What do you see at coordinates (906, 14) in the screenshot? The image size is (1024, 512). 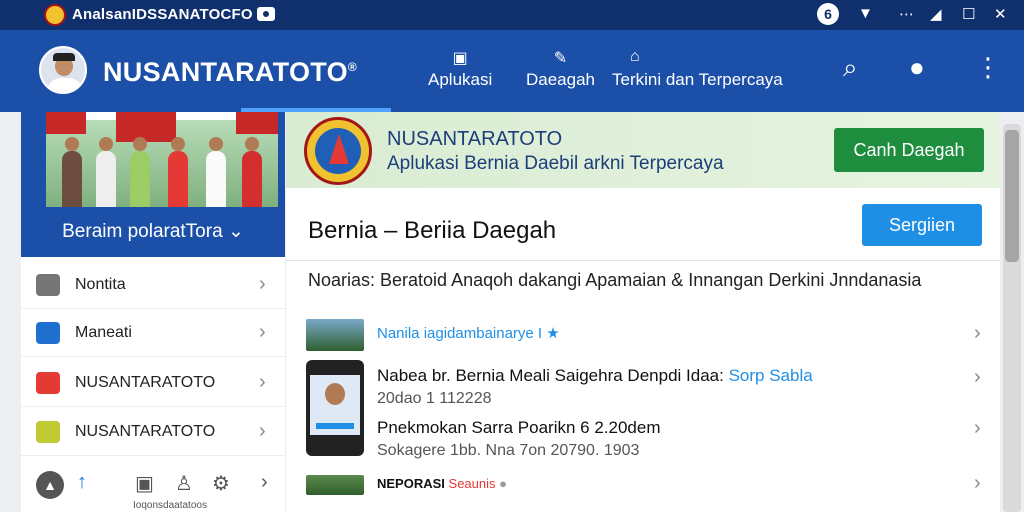 I see `dots-icon: ⋯` at bounding box center [906, 14].